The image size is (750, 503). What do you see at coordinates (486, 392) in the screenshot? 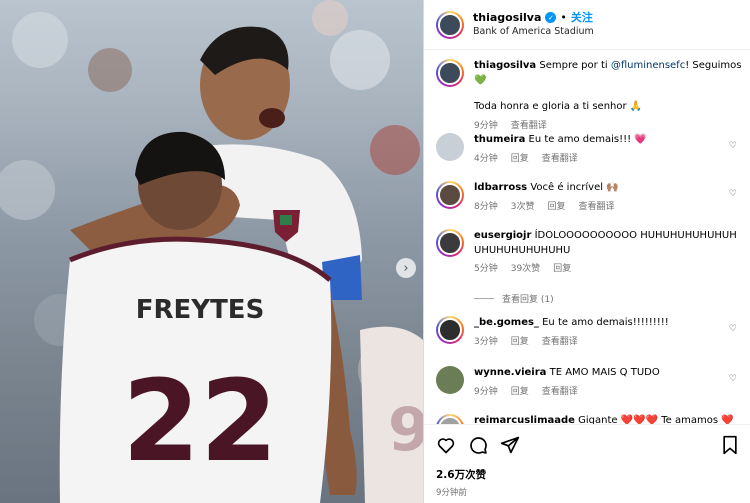
I see `comment-time: 9分钟` at bounding box center [486, 392].